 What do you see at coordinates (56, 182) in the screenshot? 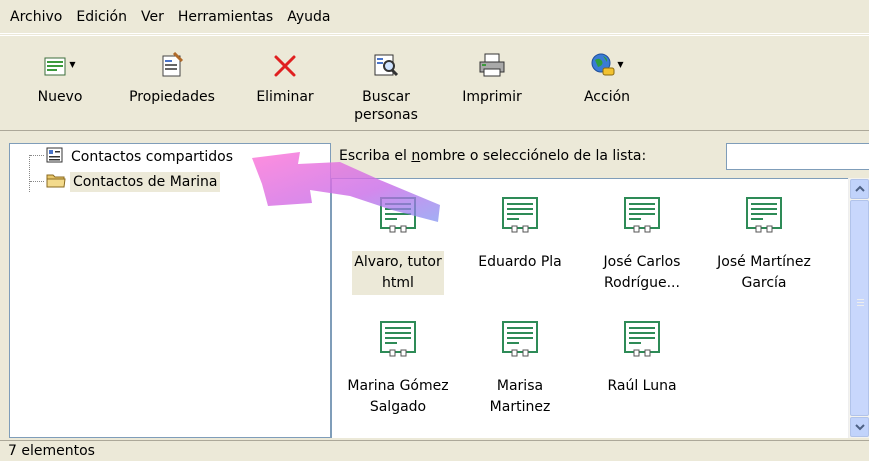
I see `folder-icon` at bounding box center [56, 182].